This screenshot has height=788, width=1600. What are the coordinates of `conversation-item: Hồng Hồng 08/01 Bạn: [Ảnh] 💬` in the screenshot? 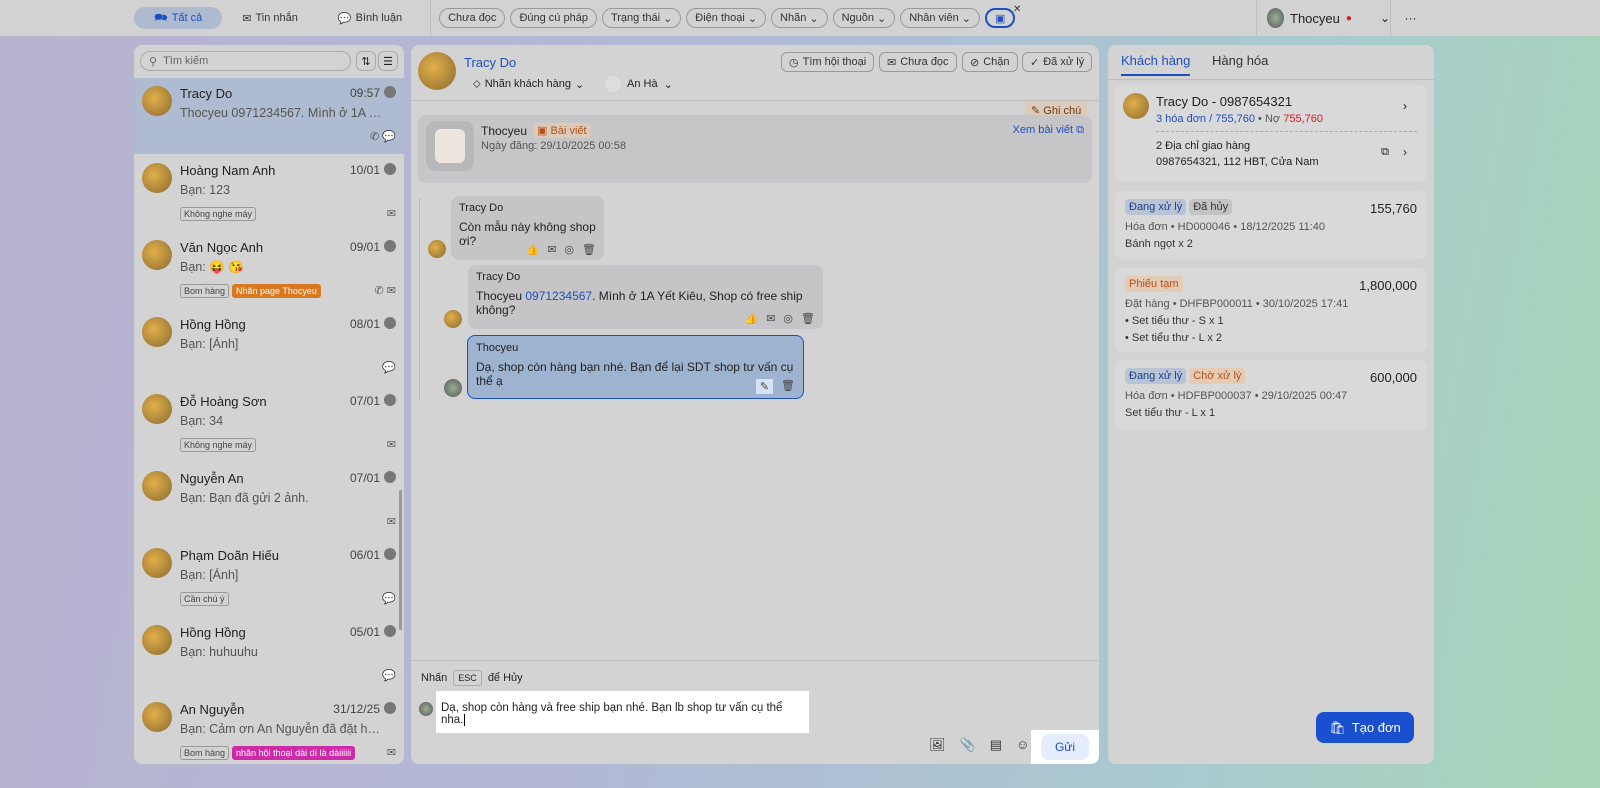 It's located at (269, 347).